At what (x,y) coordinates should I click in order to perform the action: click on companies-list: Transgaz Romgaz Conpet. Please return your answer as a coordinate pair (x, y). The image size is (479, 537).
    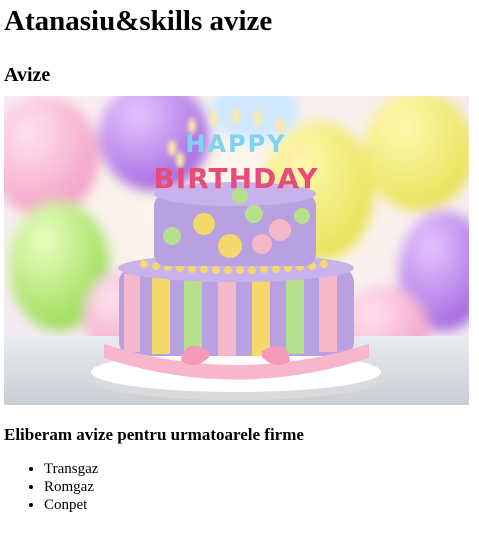
    Looking at the image, I should click on (239, 487).